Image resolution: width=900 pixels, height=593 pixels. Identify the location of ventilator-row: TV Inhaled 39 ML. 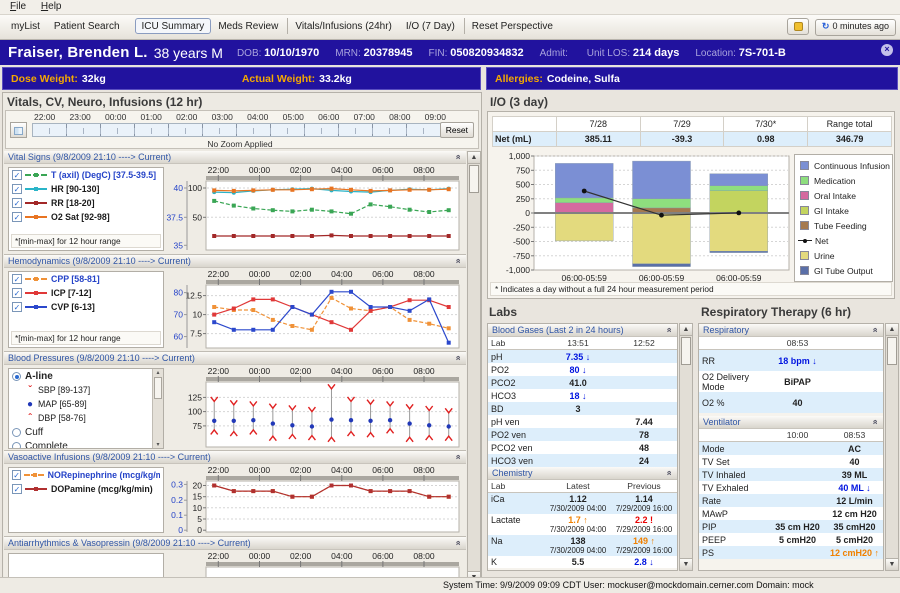
(791, 474).